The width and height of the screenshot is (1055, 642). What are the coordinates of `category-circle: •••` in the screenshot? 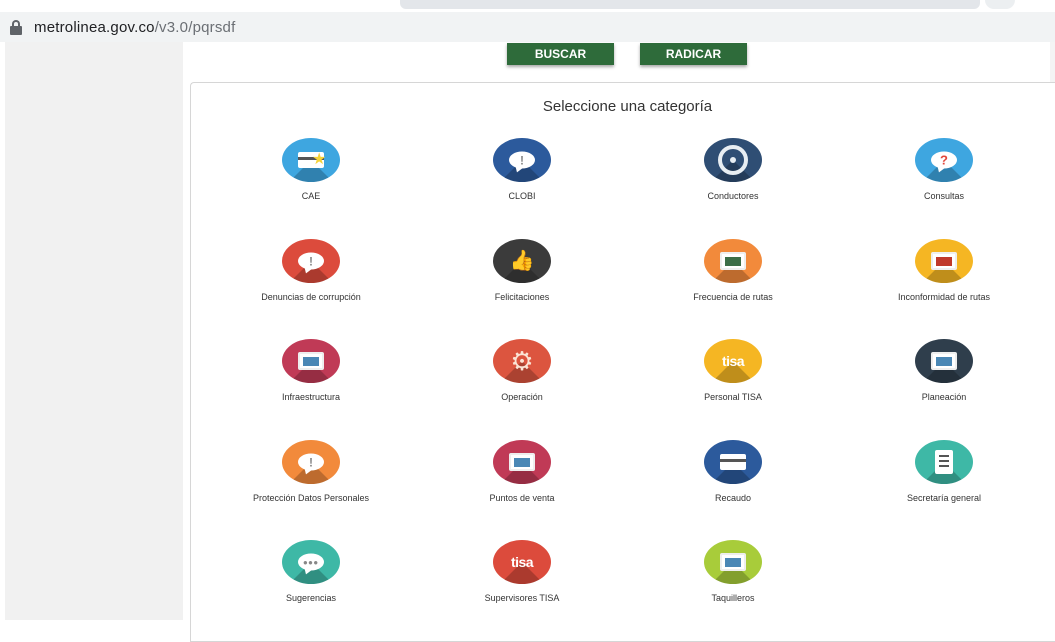 It's located at (311, 562).